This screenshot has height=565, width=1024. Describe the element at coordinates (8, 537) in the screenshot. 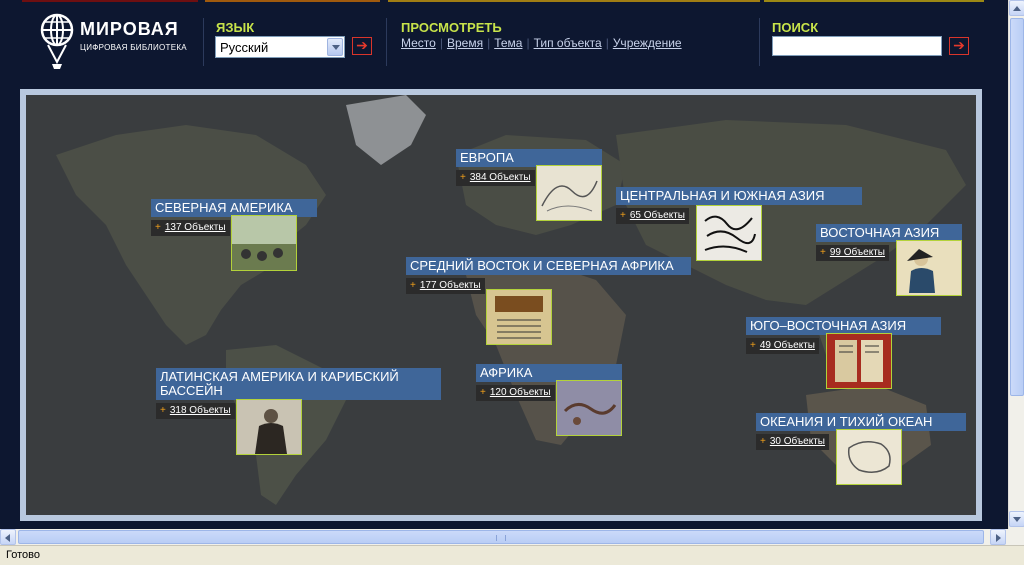

I see `scroll-left-button` at that location.